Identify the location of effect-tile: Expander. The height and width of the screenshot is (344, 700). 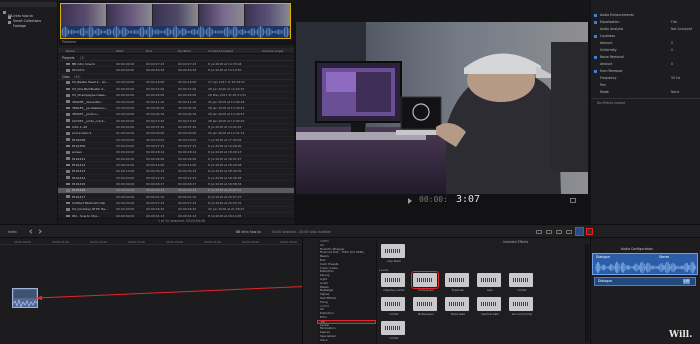
(458, 284).